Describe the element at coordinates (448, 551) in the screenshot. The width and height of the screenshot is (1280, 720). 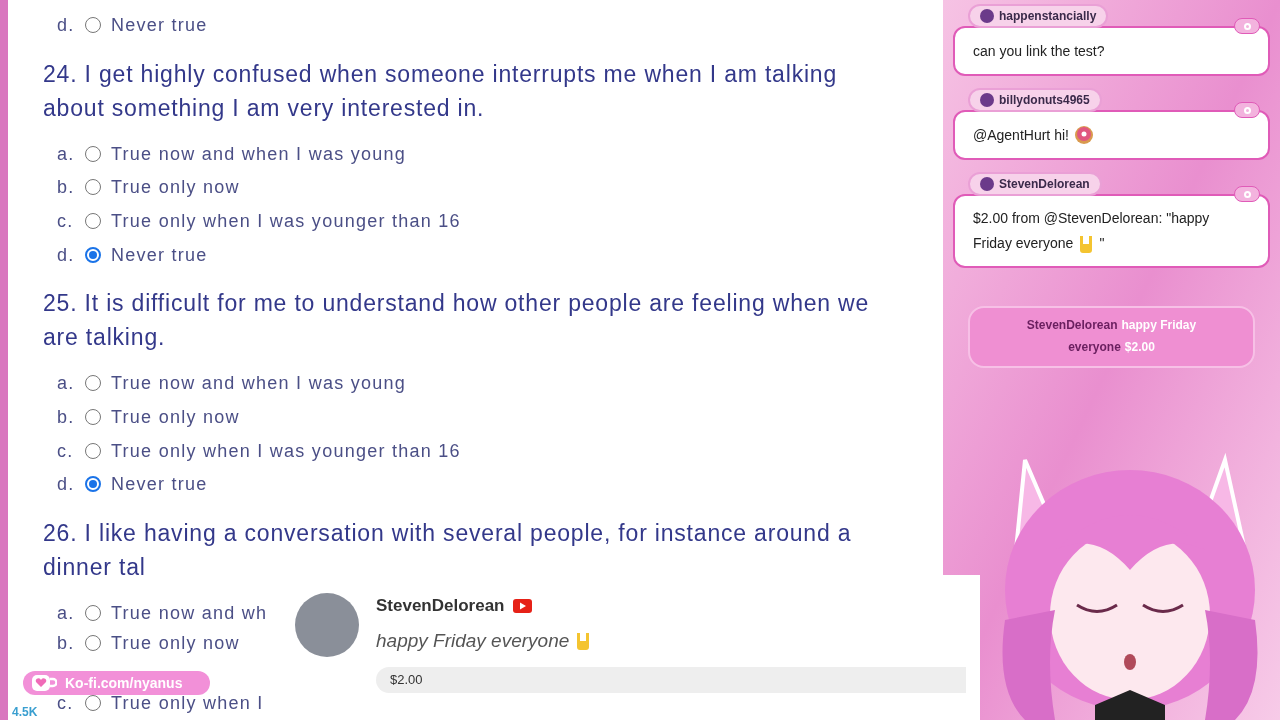
I see `question-text: 26. I like having a conversation with several people, for instance around a dinner tal` at that location.